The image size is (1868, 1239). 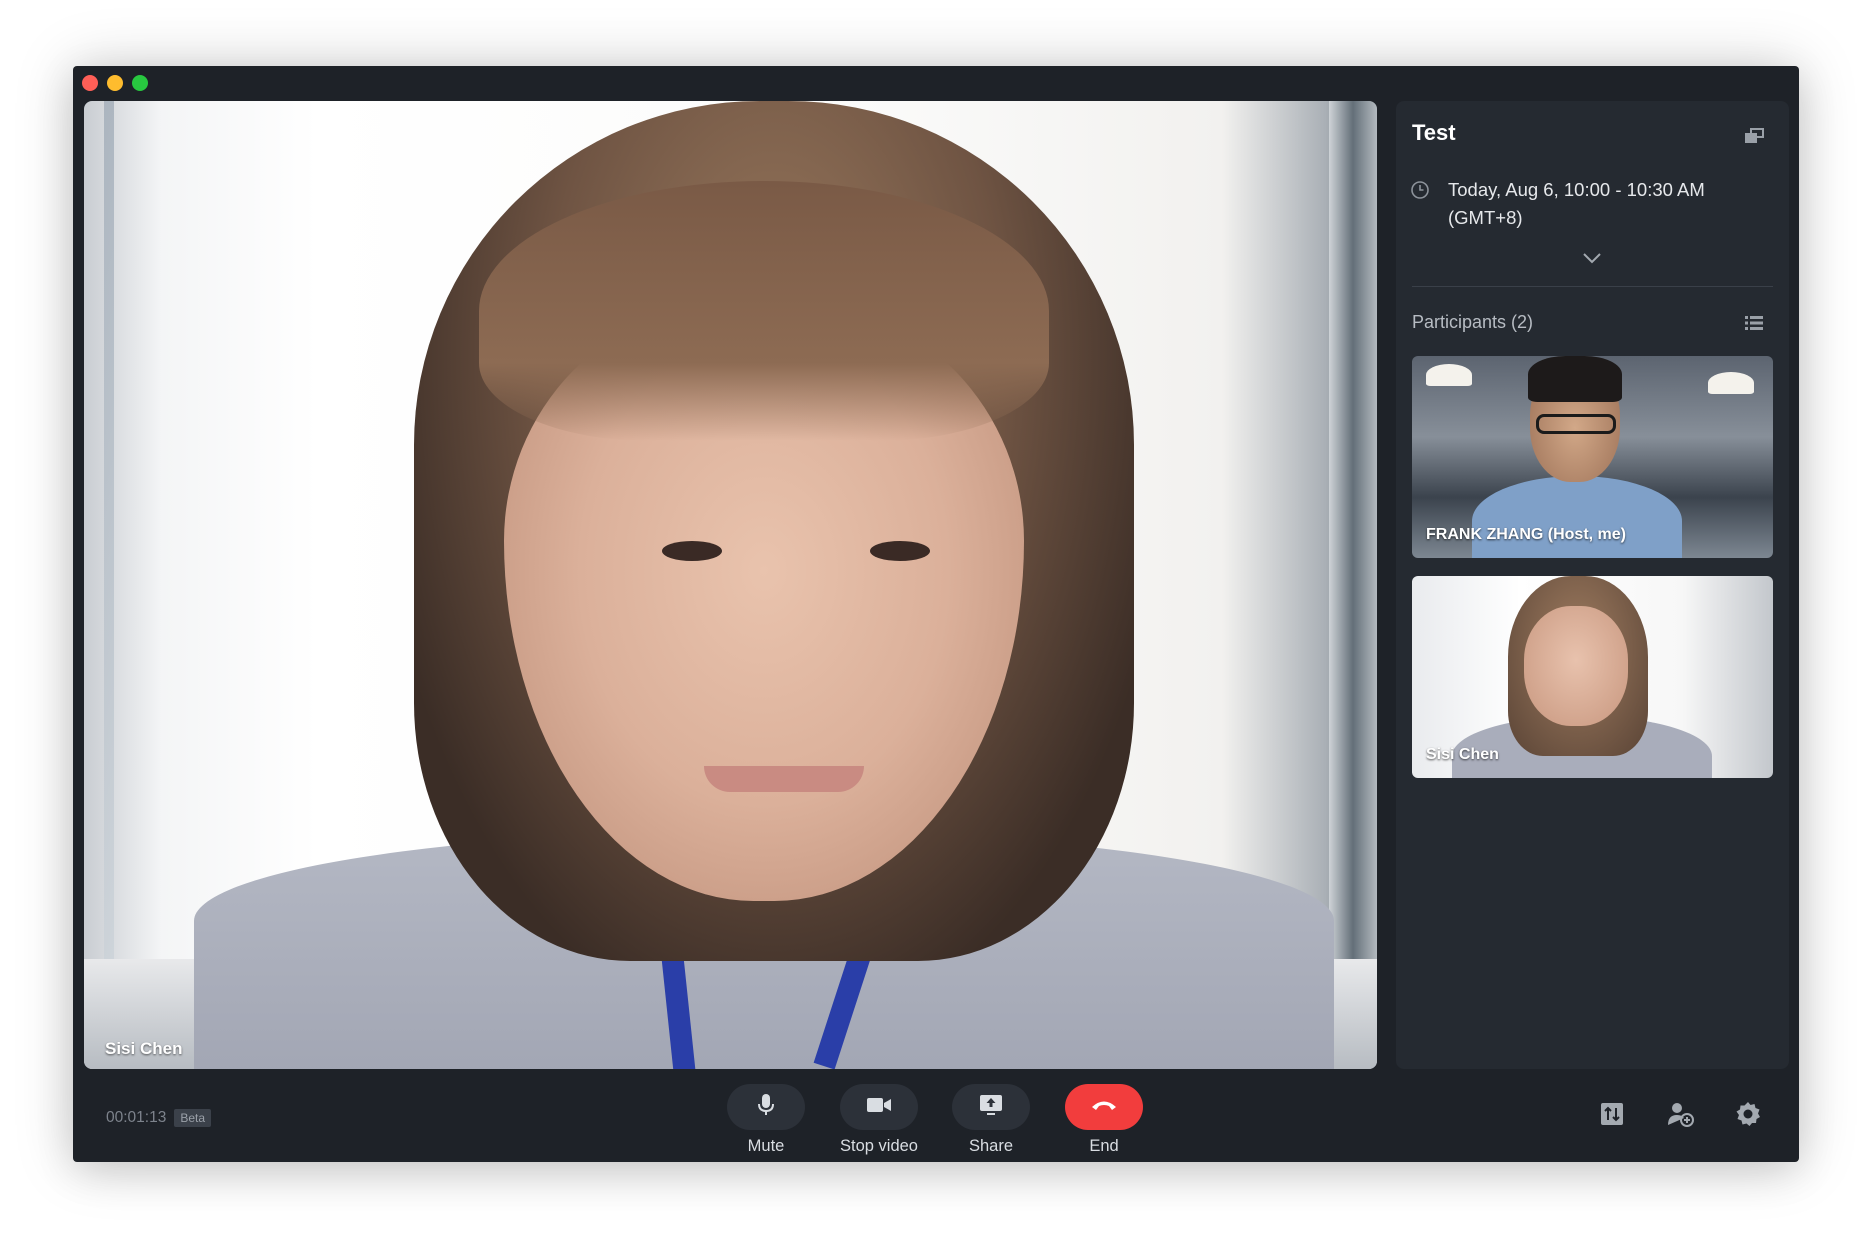 I want to click on stop-video-label: Stop video, so click(x=879, y=1146).